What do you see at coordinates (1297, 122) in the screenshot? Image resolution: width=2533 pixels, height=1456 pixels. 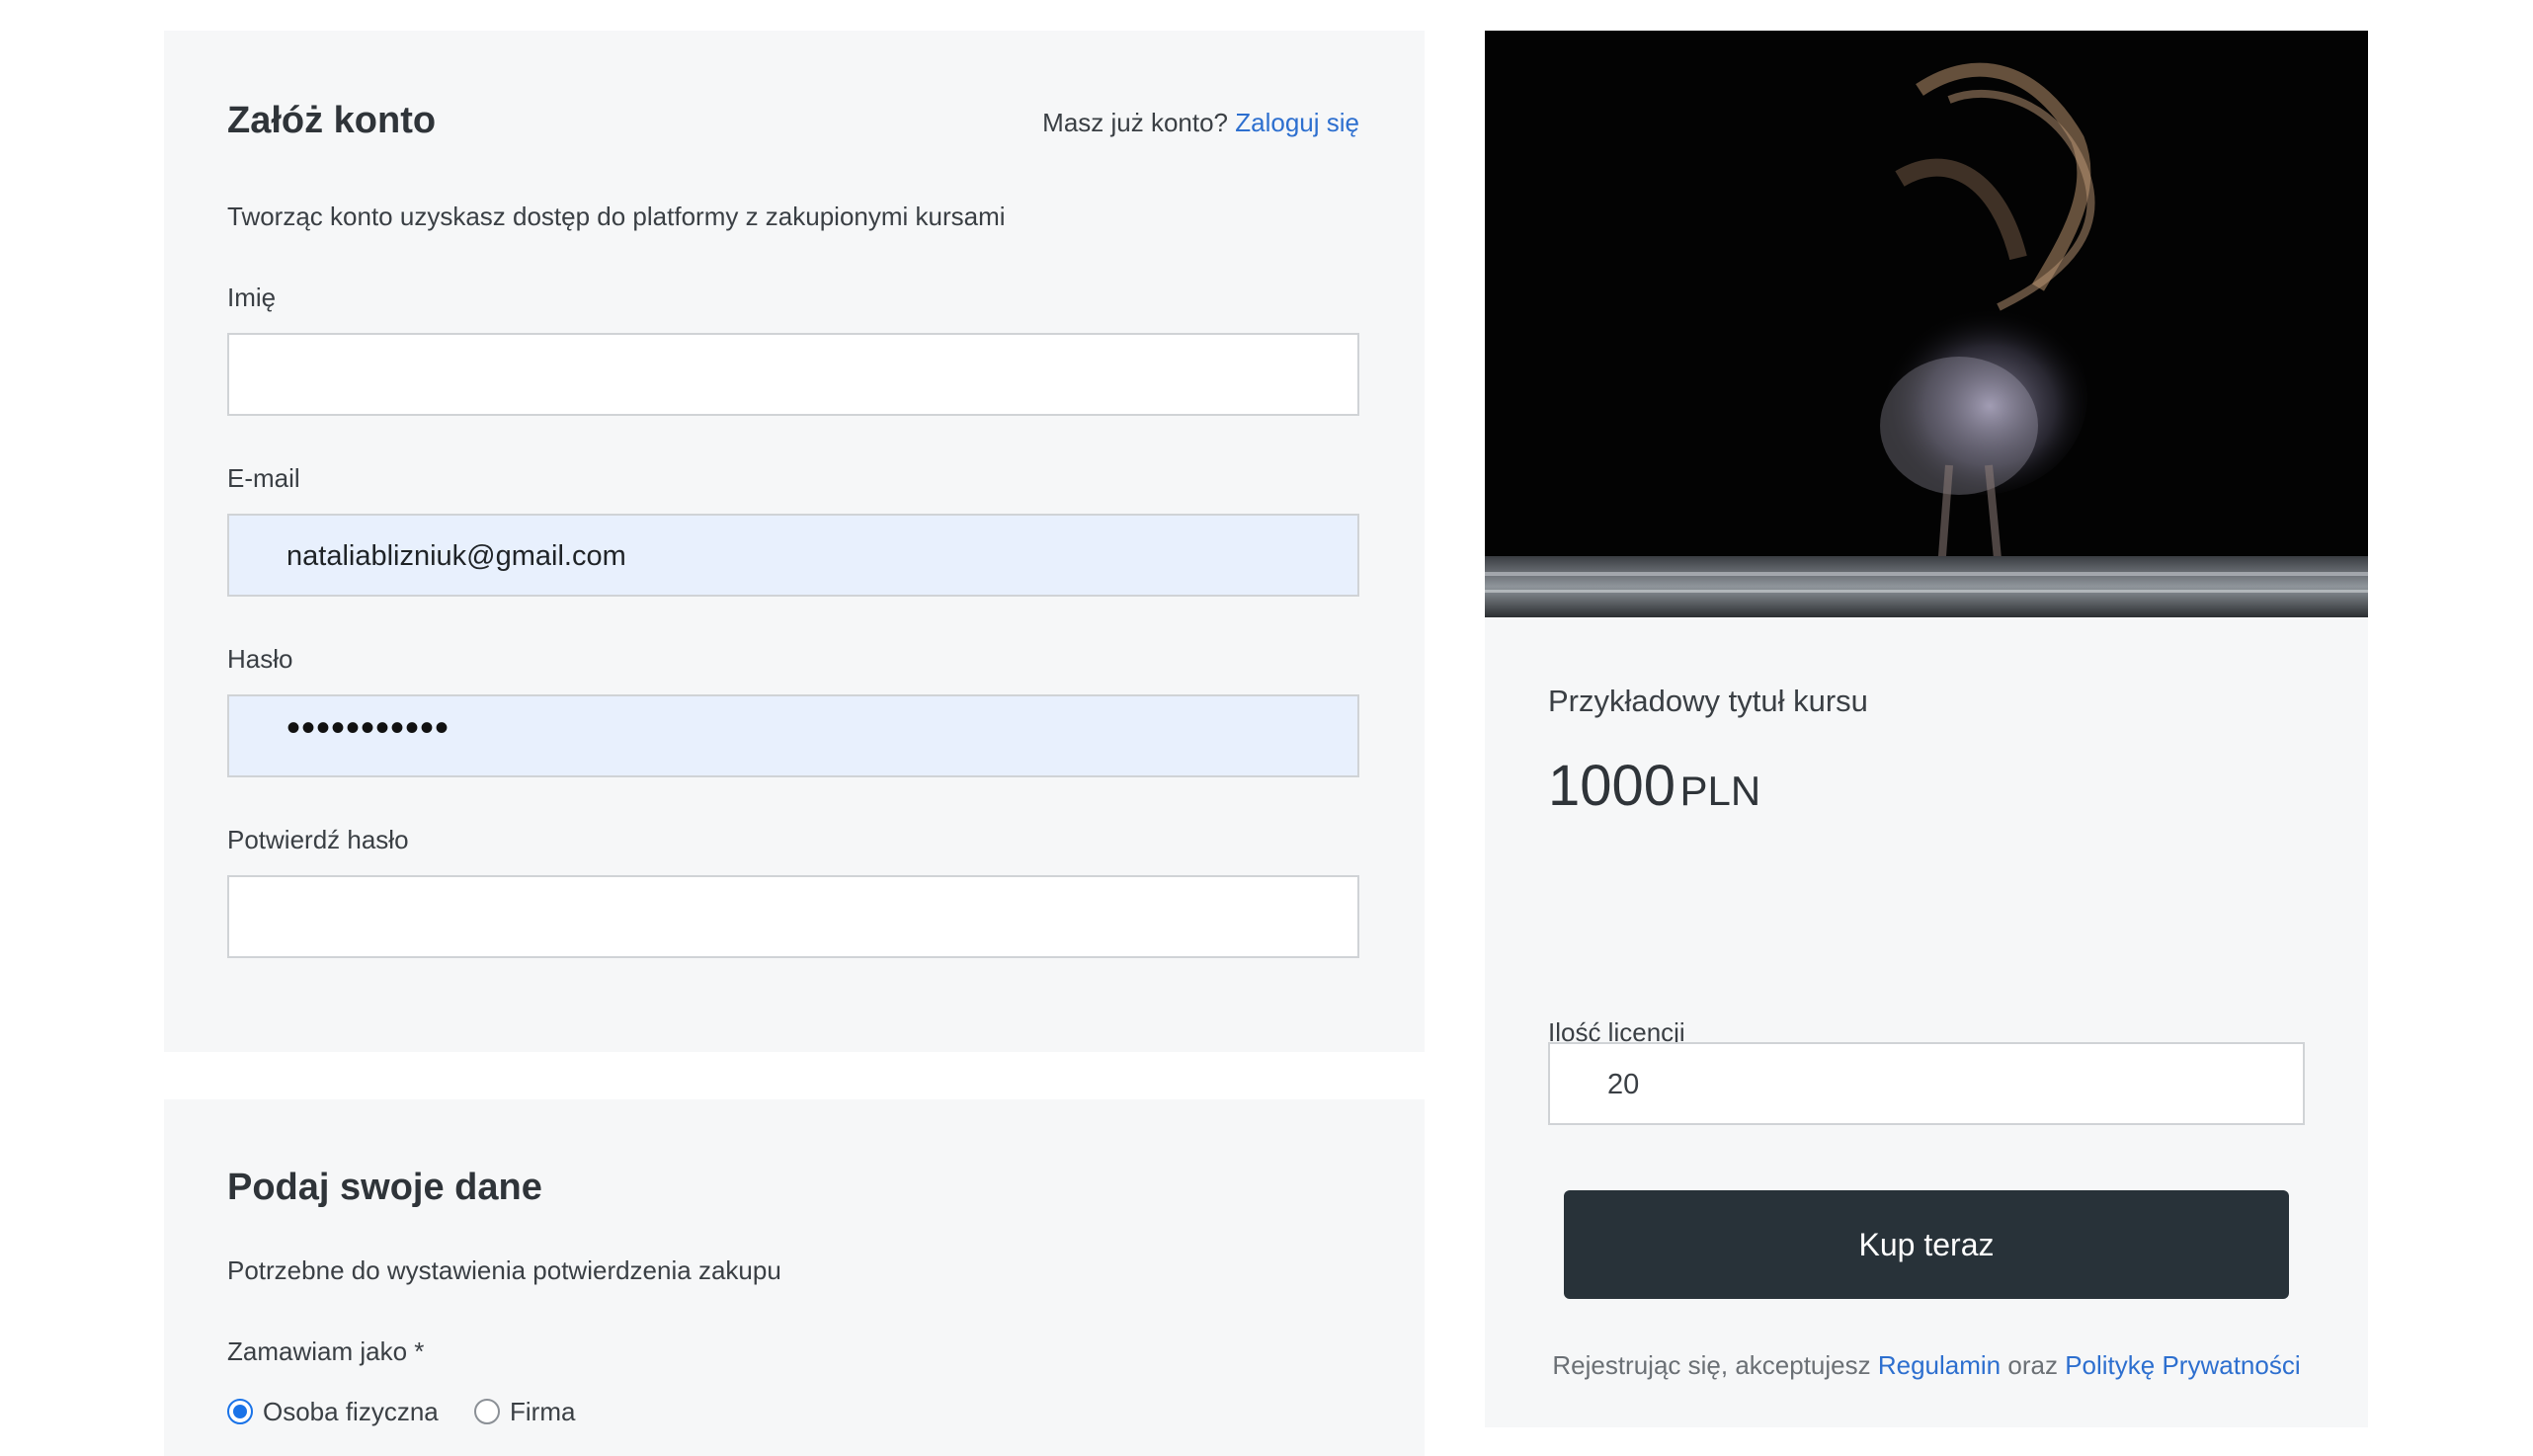 I see `login-link: Zaloguj się` at bounding box center [1297, 122].